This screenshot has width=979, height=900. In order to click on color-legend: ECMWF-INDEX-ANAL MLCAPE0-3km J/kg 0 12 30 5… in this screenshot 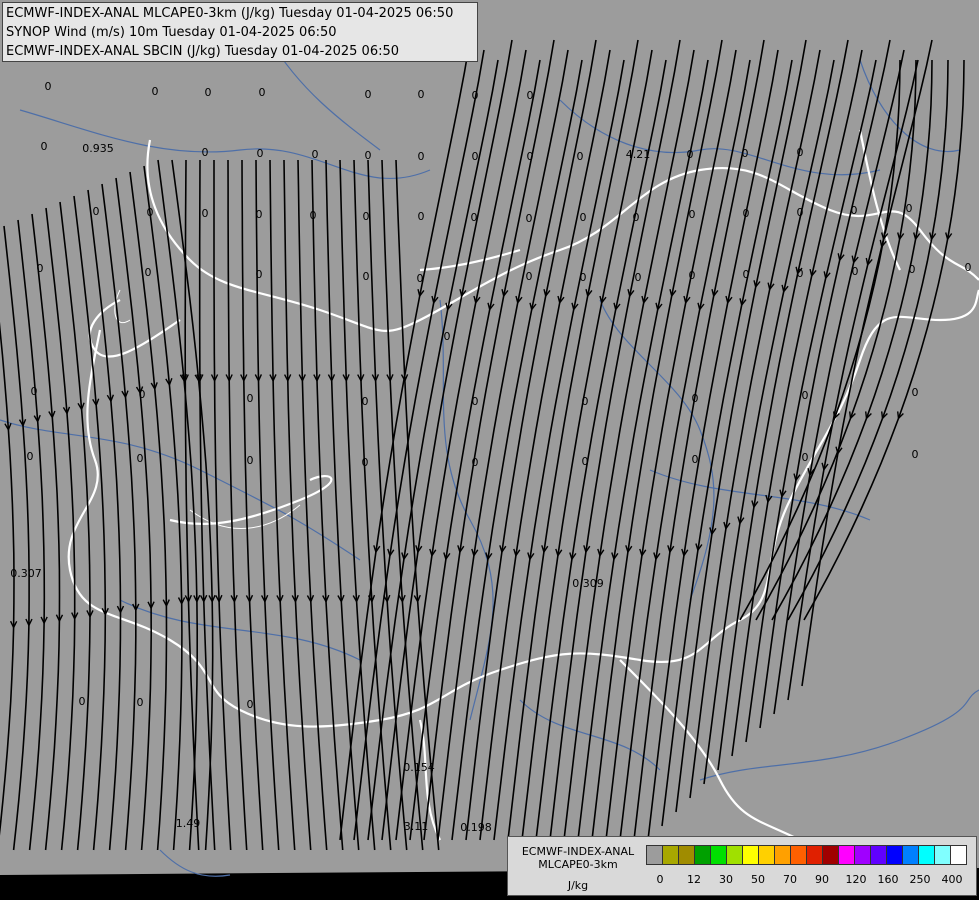, I will do `click(742, 866)`.